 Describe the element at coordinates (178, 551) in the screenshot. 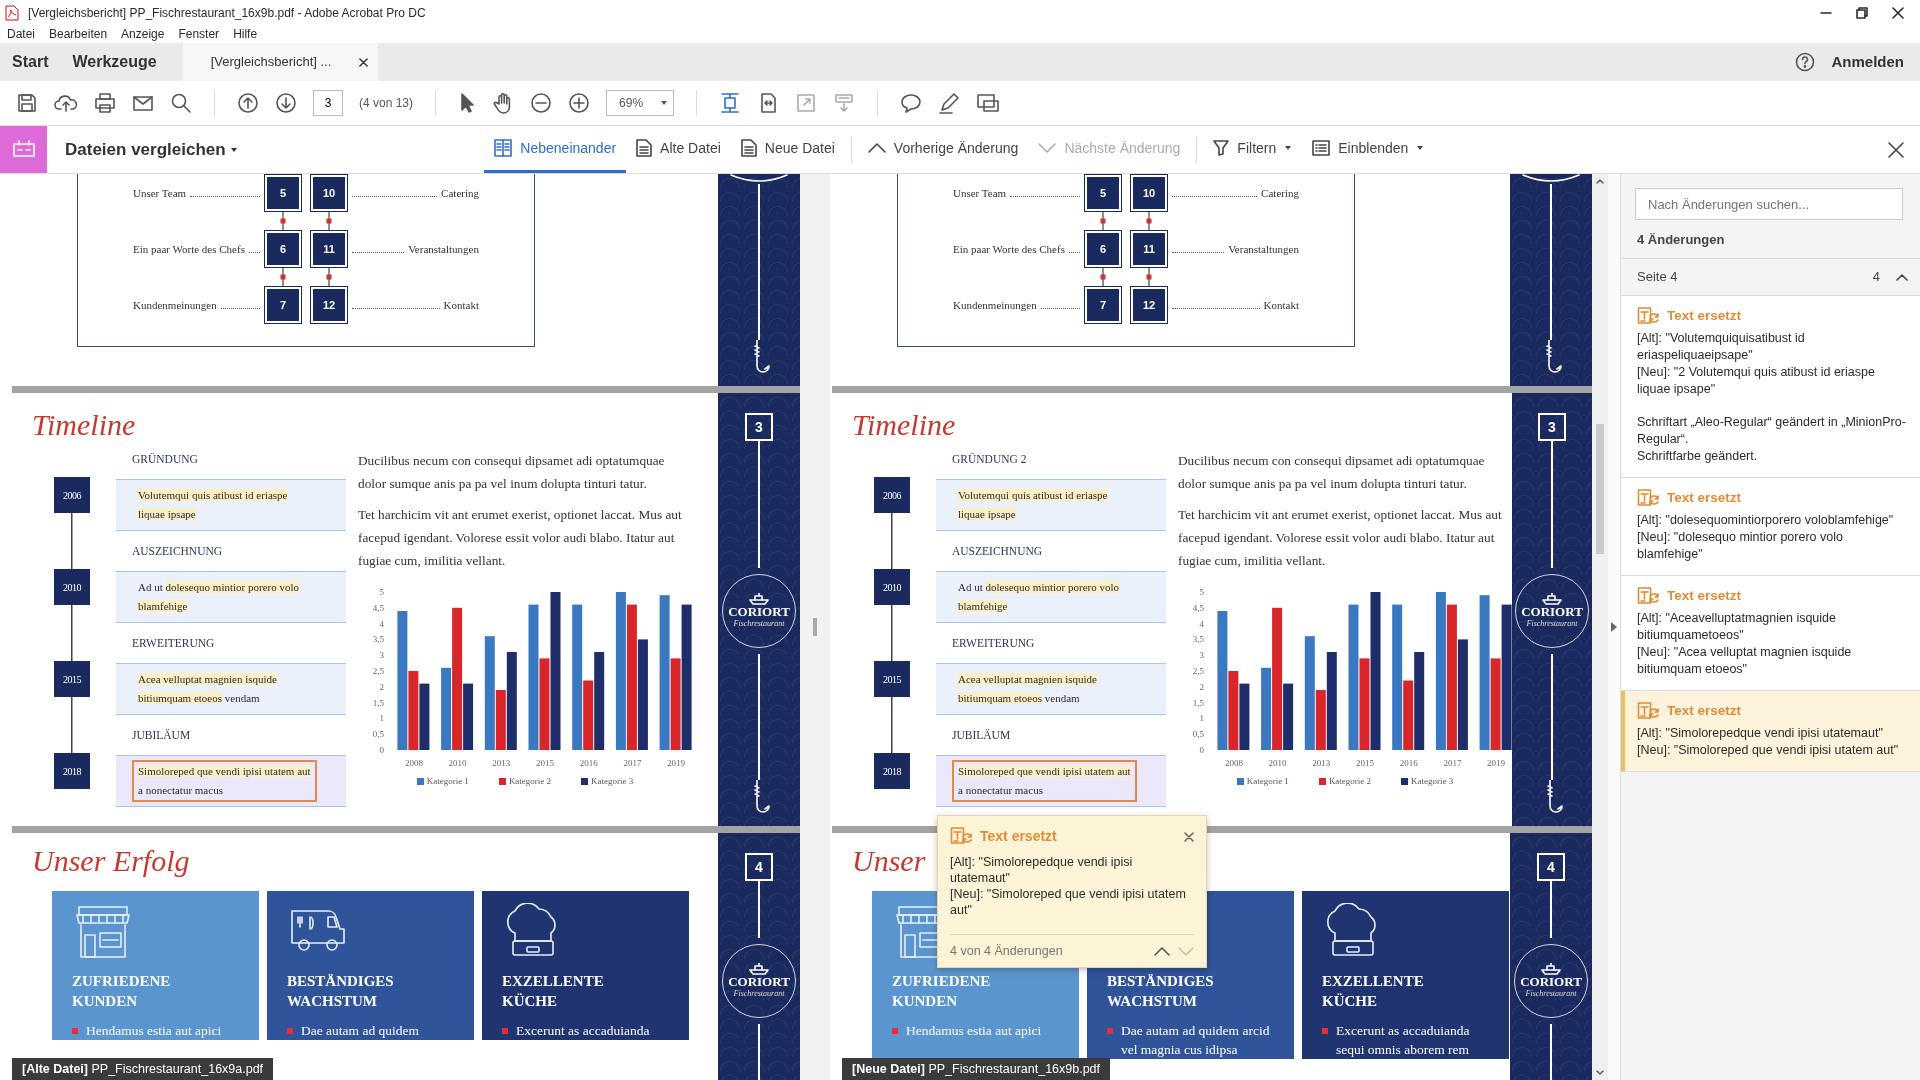

I see `milestone-heading: AUSZEICHNUNG` at that location.